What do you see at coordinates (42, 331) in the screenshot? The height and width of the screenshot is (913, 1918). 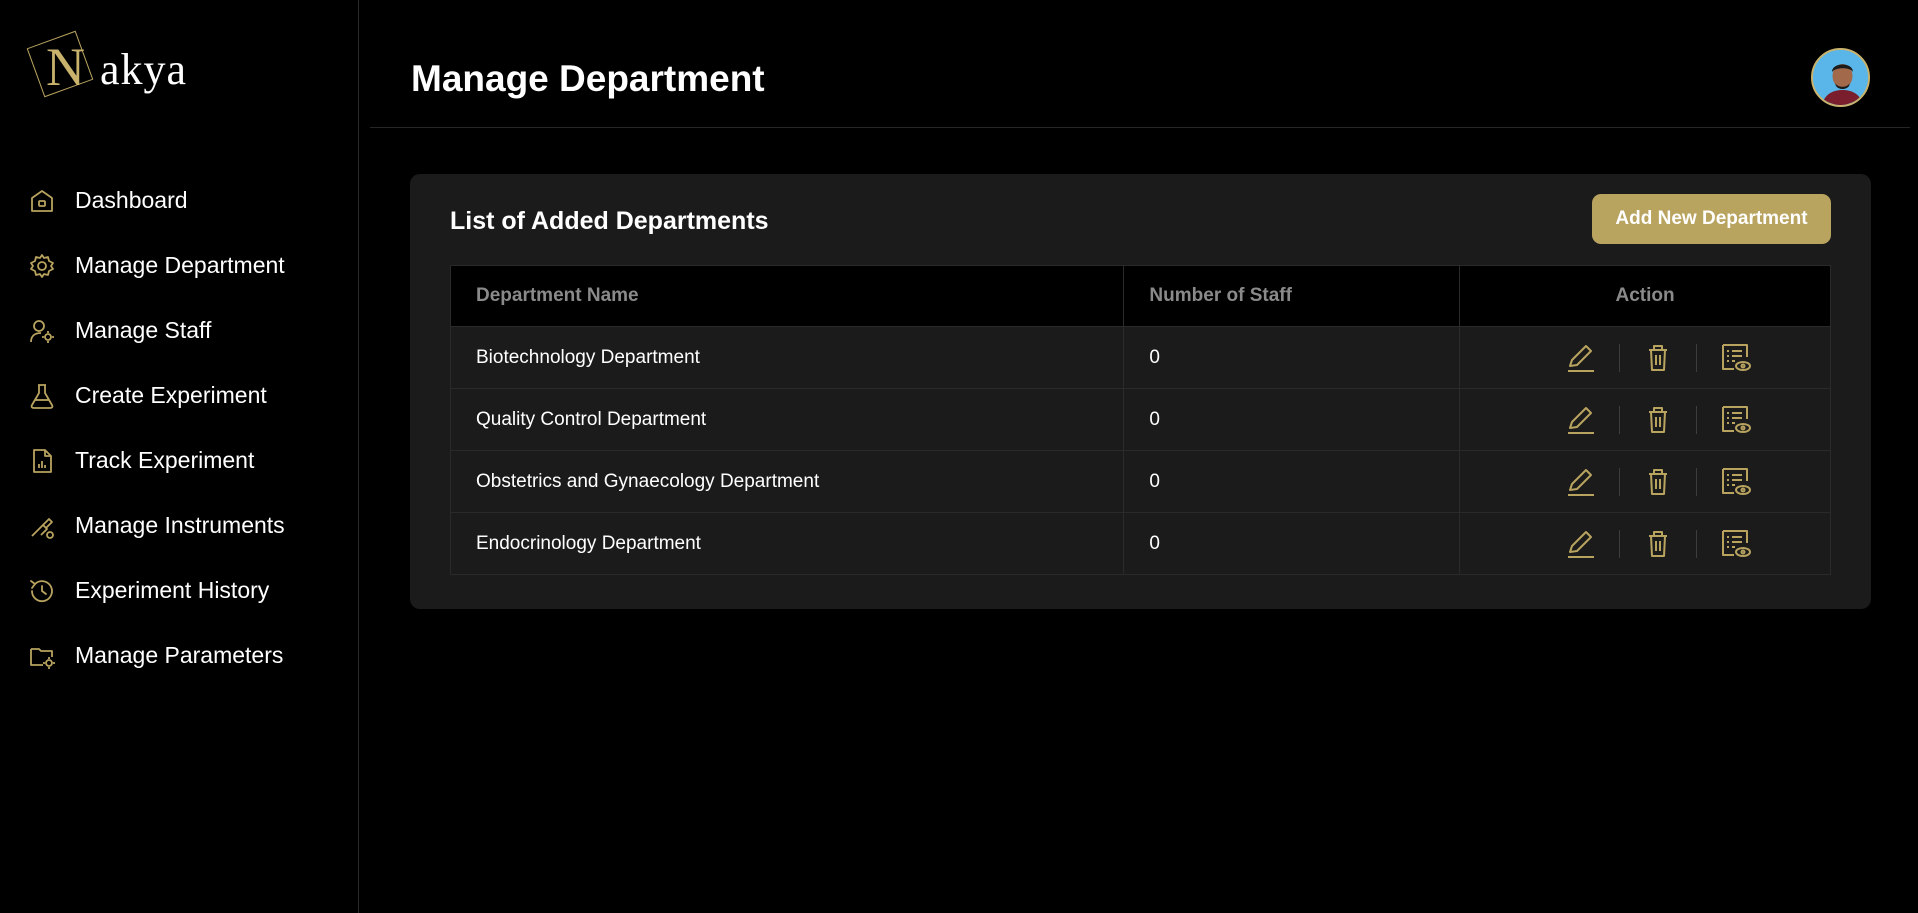 I see `user-gear-icon` at bounding box center [42, 331].